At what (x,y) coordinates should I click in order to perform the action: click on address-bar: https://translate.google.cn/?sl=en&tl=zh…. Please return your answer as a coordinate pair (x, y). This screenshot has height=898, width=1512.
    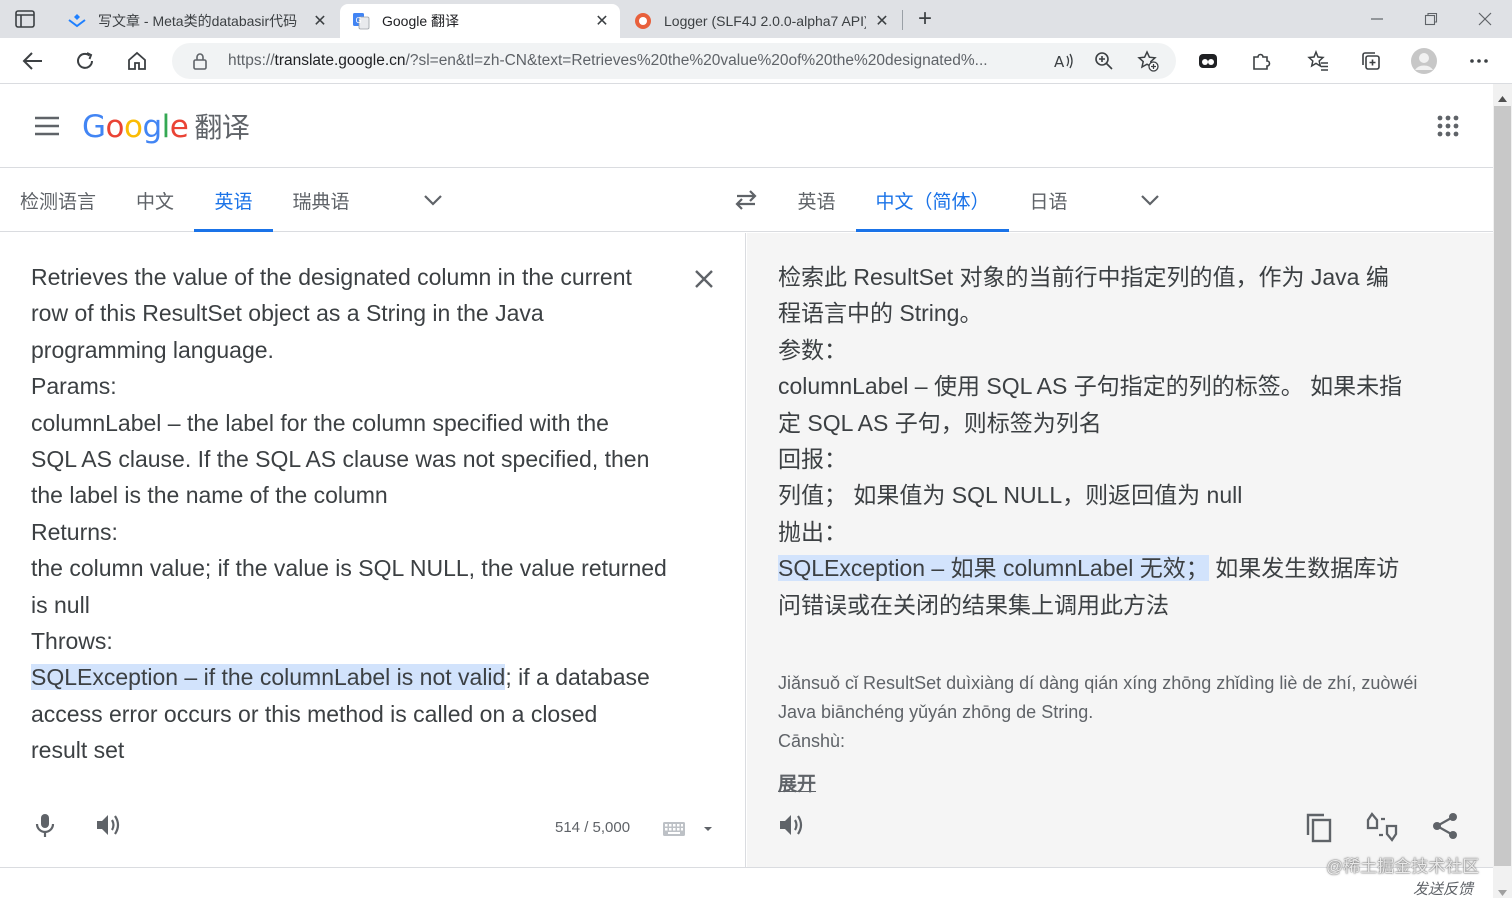
    Looking at the image, I should click on (674, 61).